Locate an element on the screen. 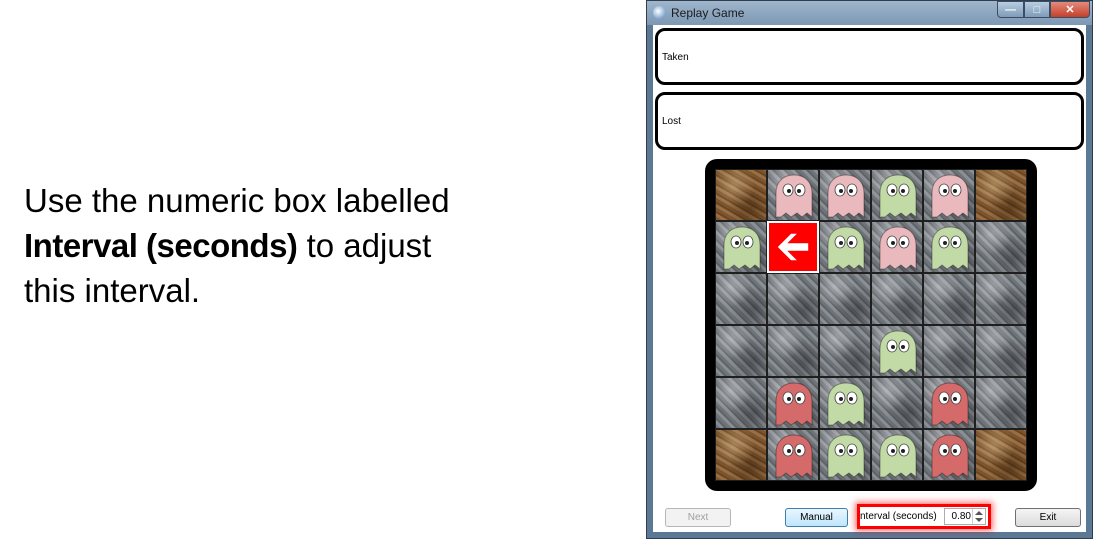  caption-line-2-rest: to adjust is located at coordinates (364, 245).